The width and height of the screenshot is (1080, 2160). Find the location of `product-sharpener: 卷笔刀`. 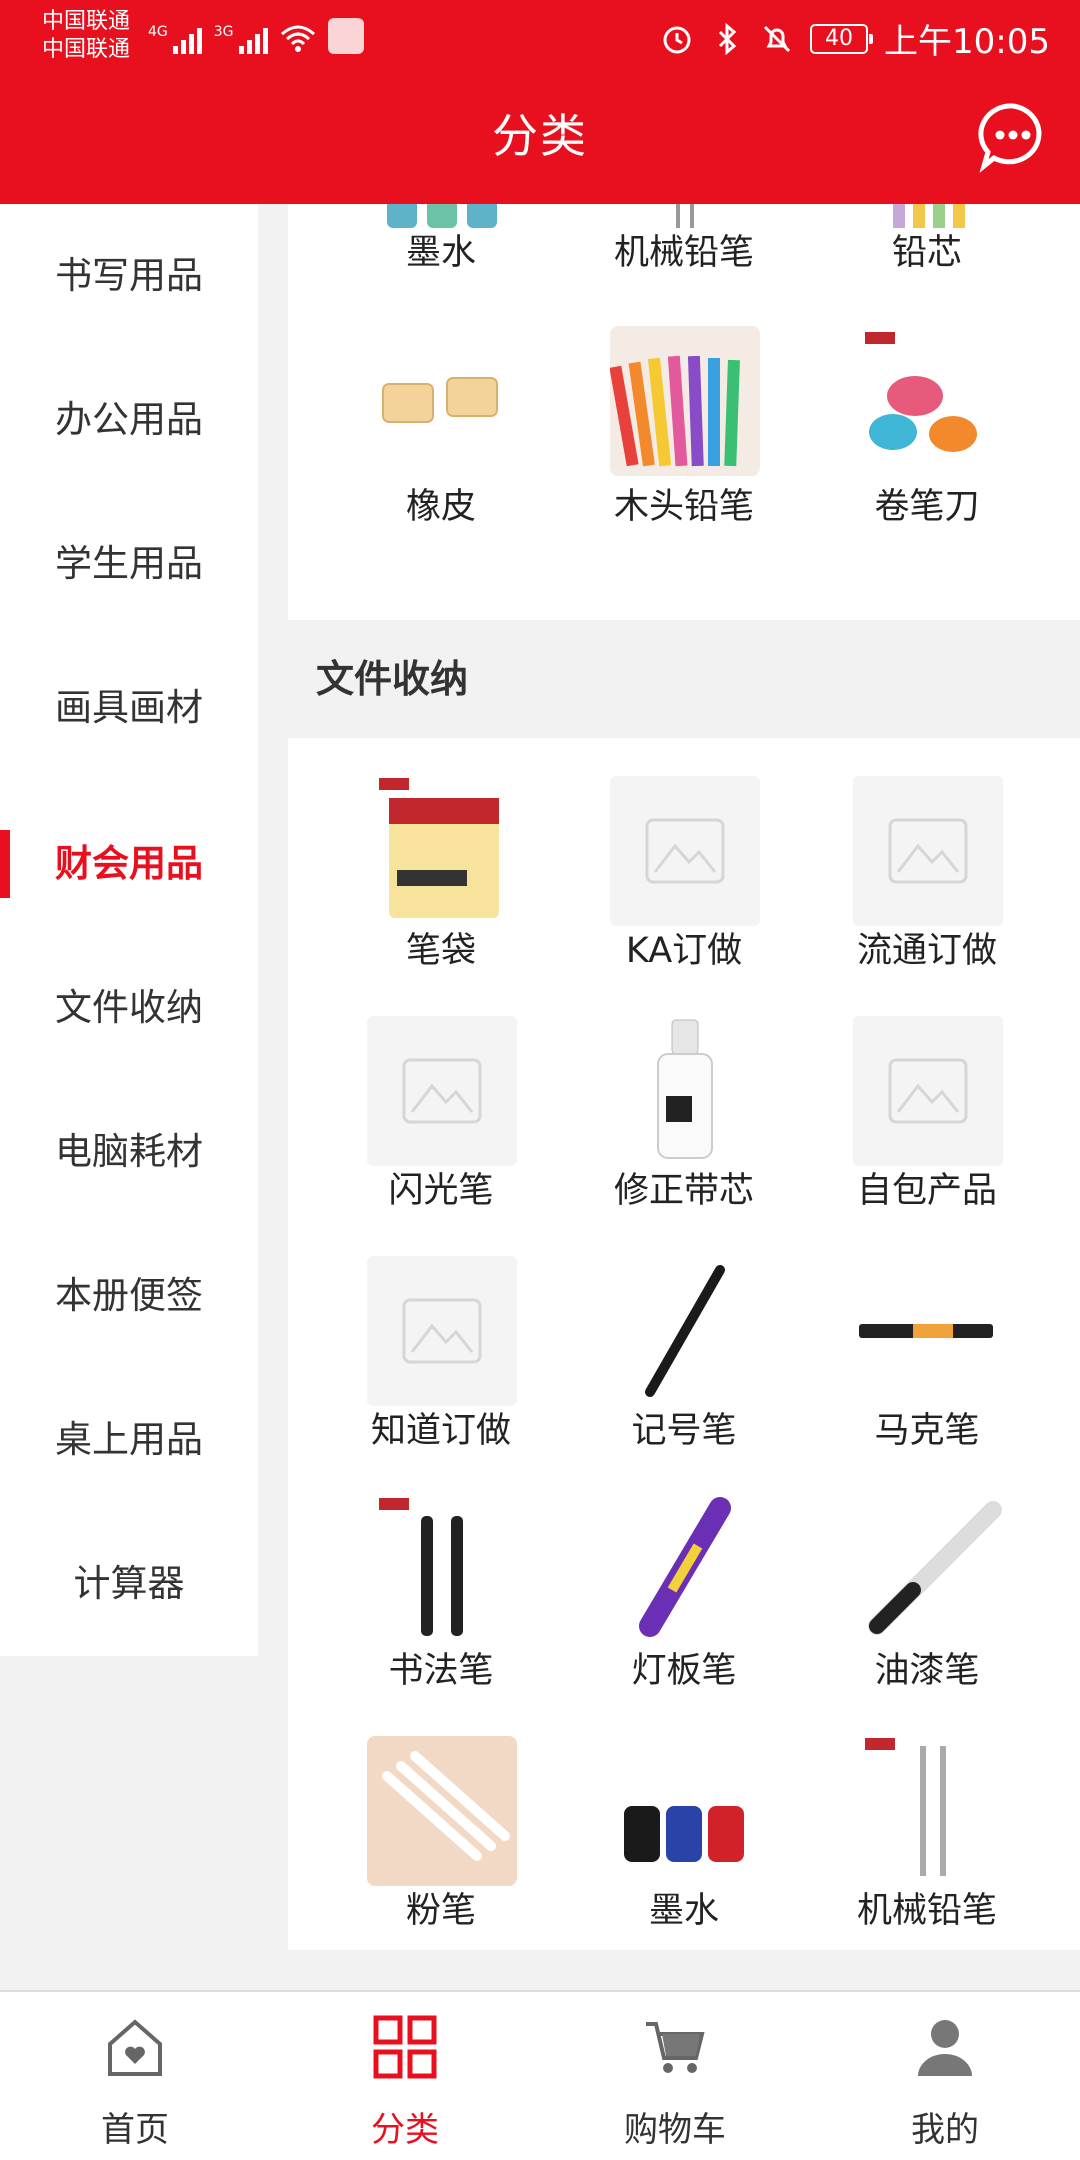

product-sharpener: 卷笔刀 is located at coordinates (927, 420).